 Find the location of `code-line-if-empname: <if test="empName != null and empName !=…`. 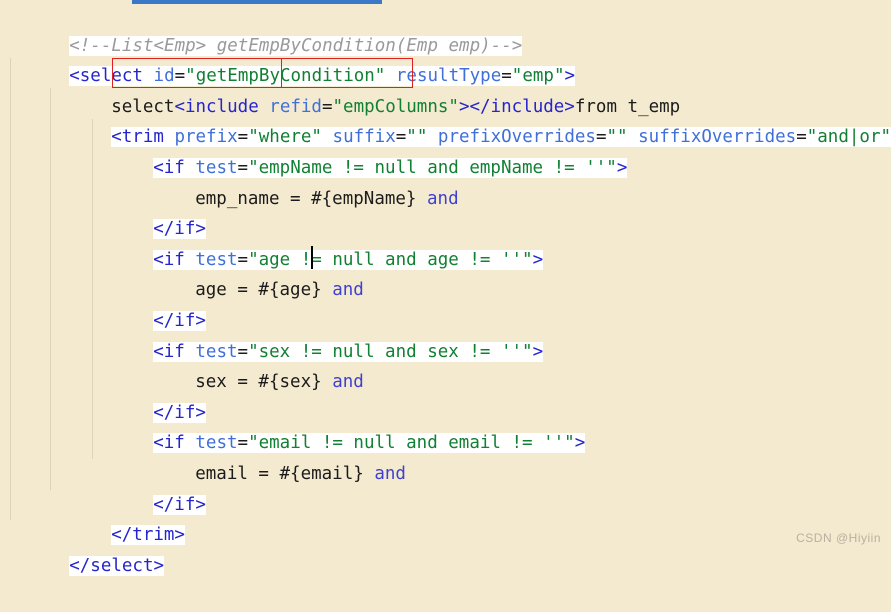

code-line-if-empname: <if test="empName != null and empName !=… is located at coordinates (445, 150).